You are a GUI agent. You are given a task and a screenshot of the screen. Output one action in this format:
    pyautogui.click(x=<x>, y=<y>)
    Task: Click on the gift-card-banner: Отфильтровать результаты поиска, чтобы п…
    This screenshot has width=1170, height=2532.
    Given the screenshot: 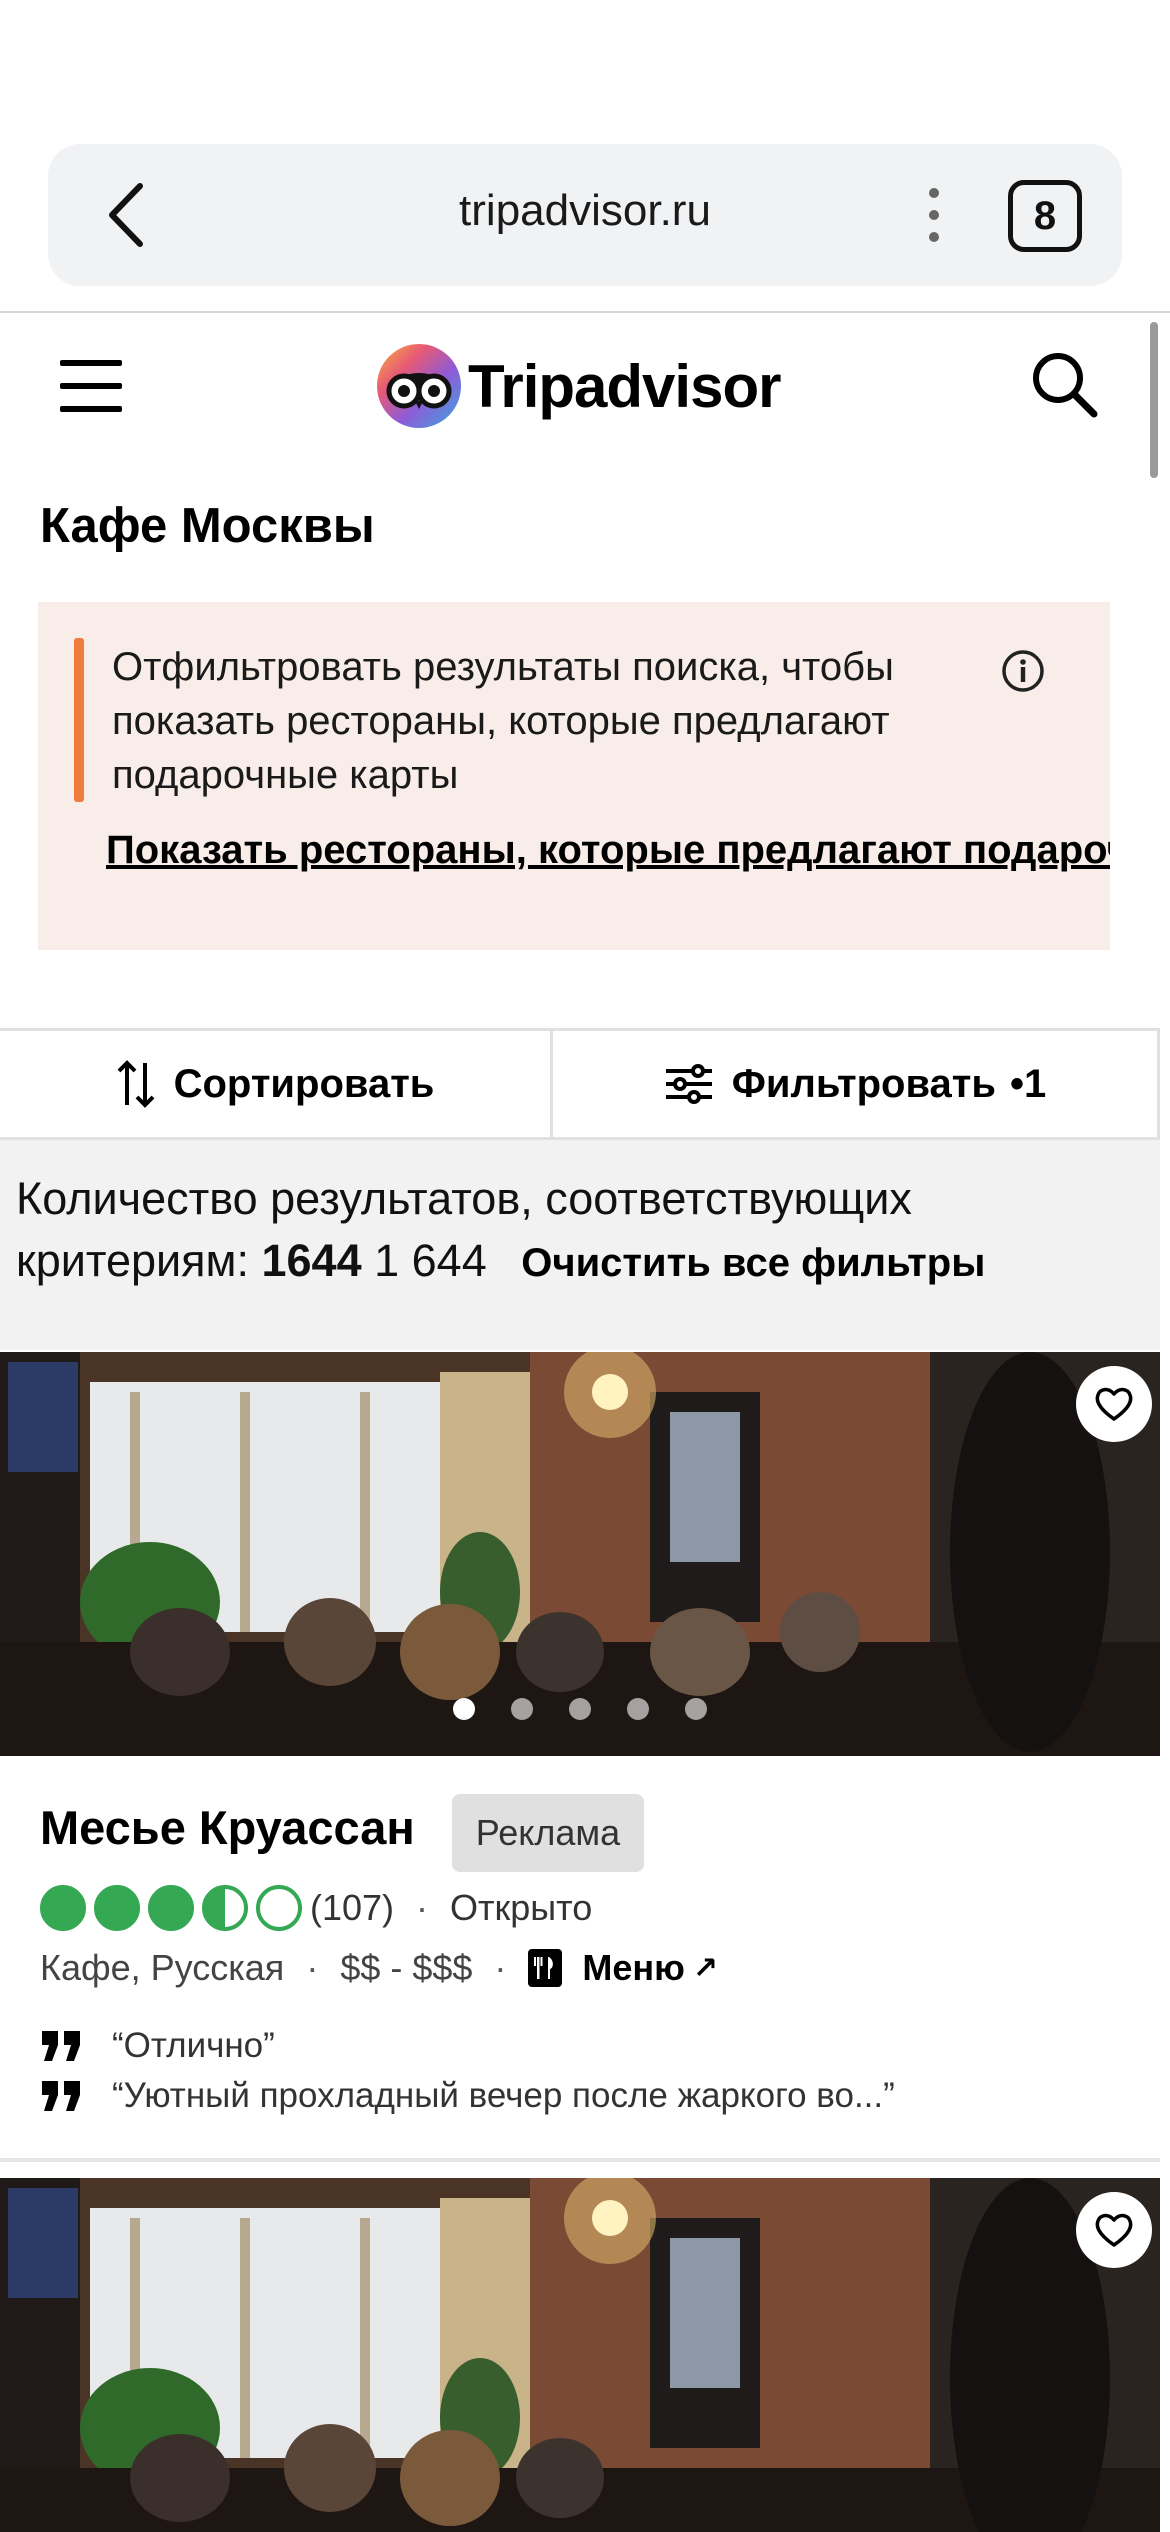 What is the action you would take?
    pyautogui.click(x=574, y=776)
    